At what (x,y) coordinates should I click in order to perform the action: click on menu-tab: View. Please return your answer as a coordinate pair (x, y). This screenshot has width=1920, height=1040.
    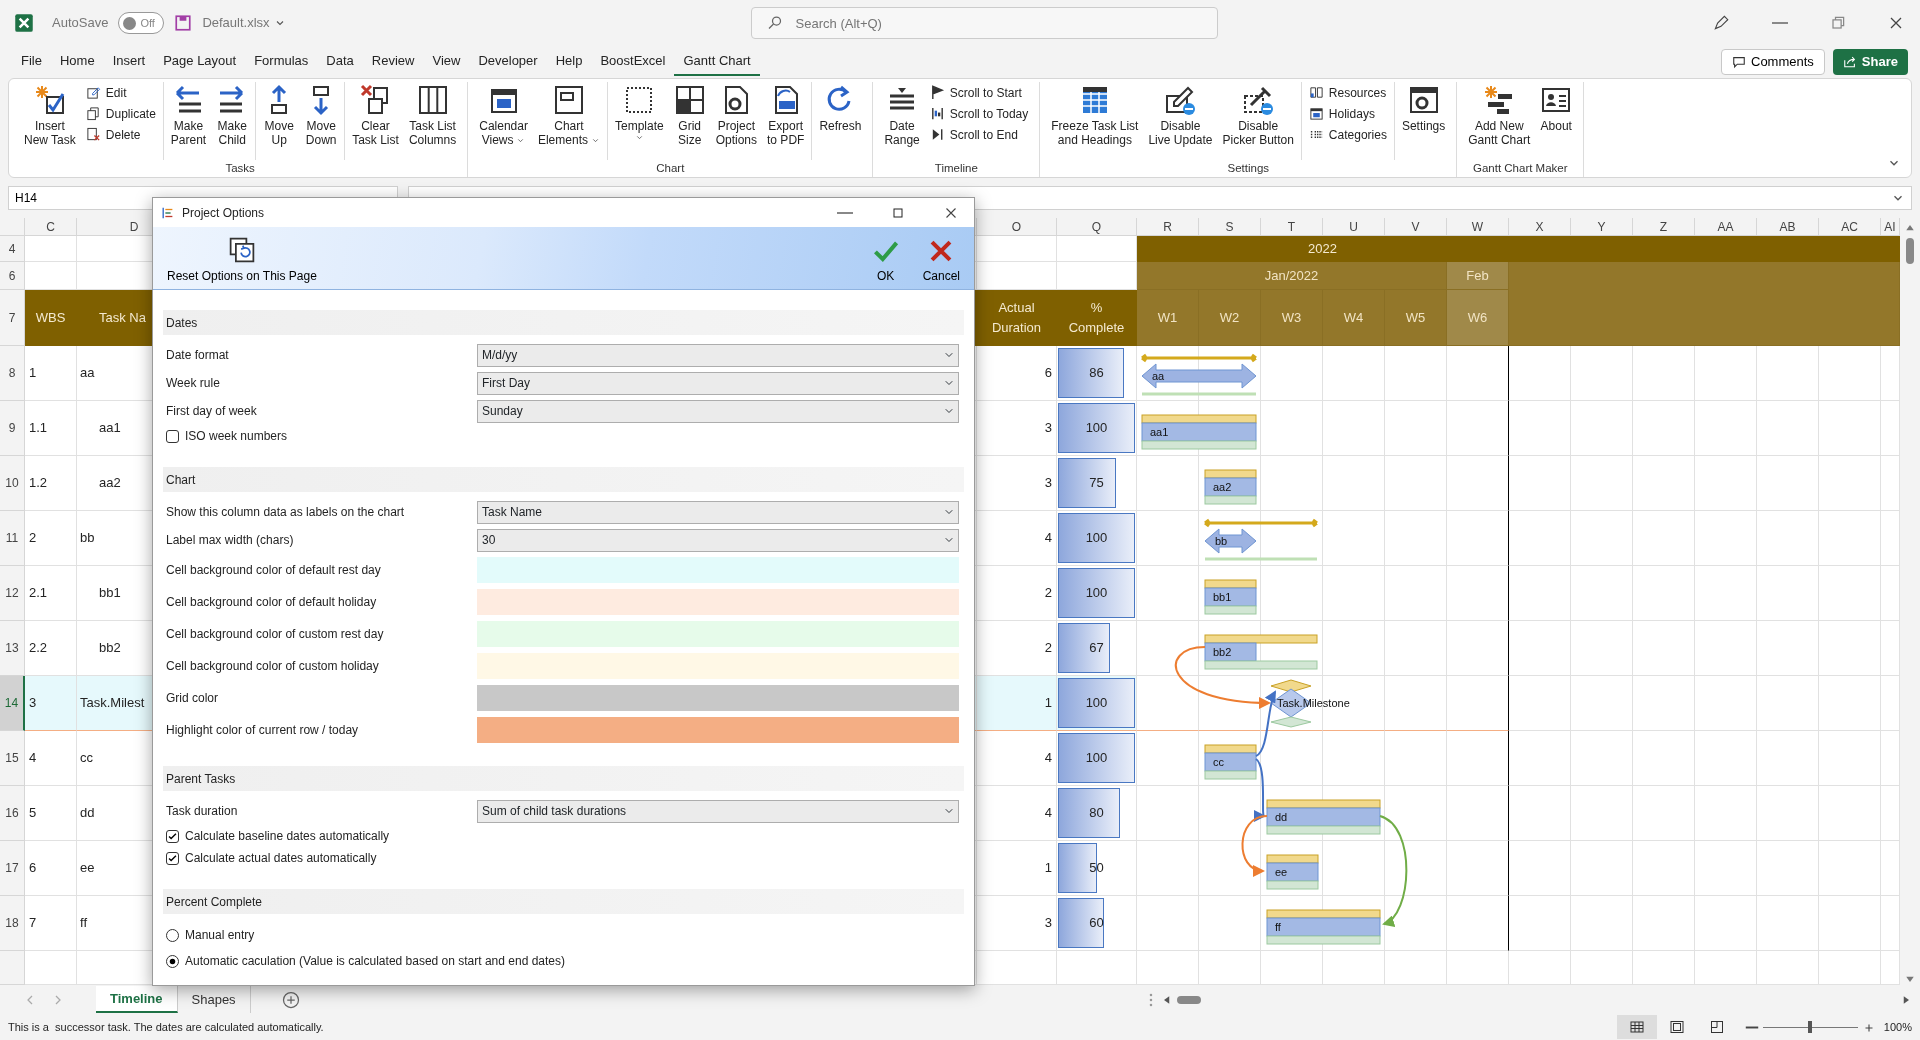
    Looking at the image, I should click on (446, 62).